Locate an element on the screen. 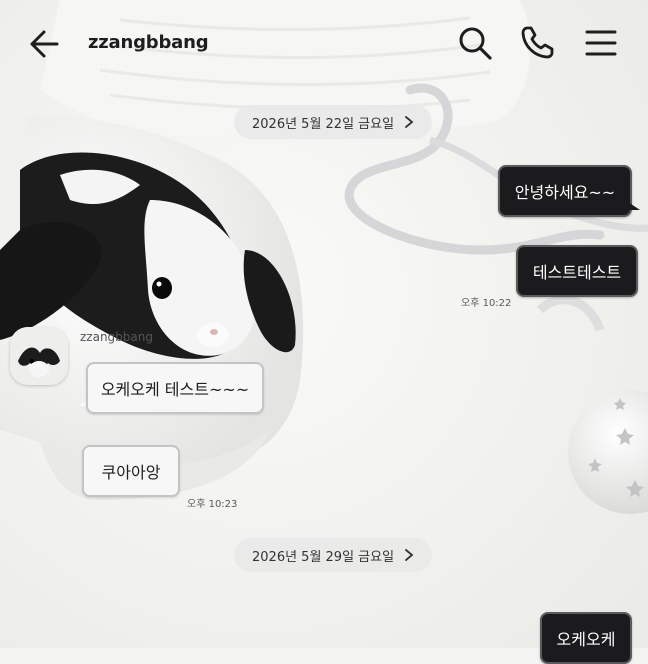 Image resolution: width=648 pixels, height=664 pixels. avatar is located at coordinates (39, 356).